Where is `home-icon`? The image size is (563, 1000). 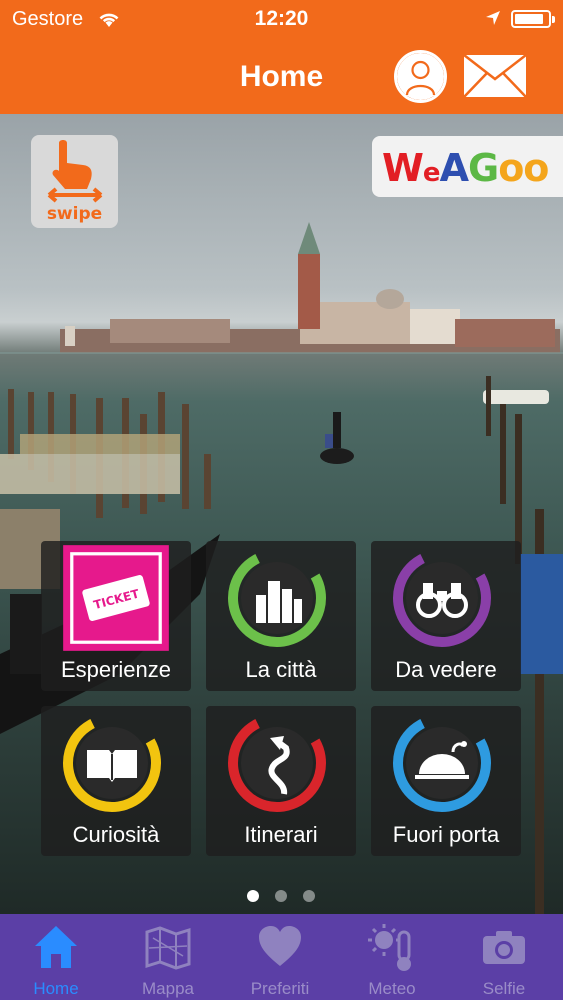 home-icon is located at coordinates (56, 947).